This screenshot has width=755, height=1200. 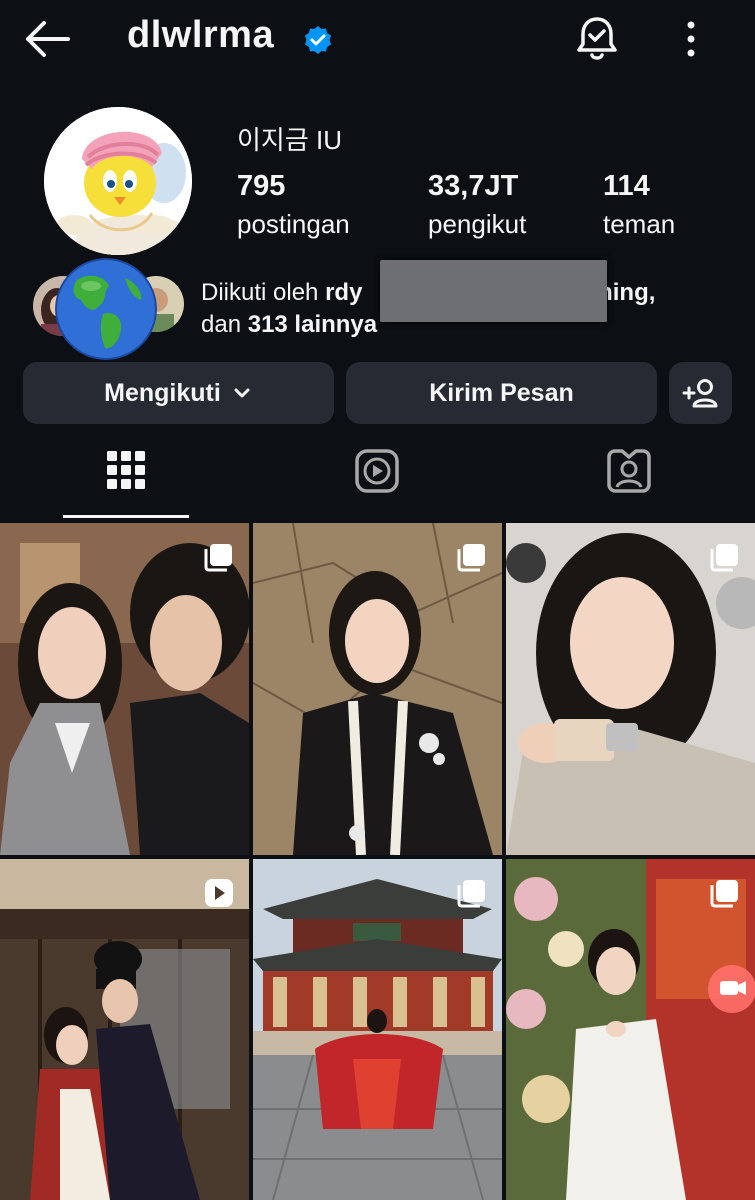 I want to click on message-button: Kirim Pesan, so click(x=501, y=393).